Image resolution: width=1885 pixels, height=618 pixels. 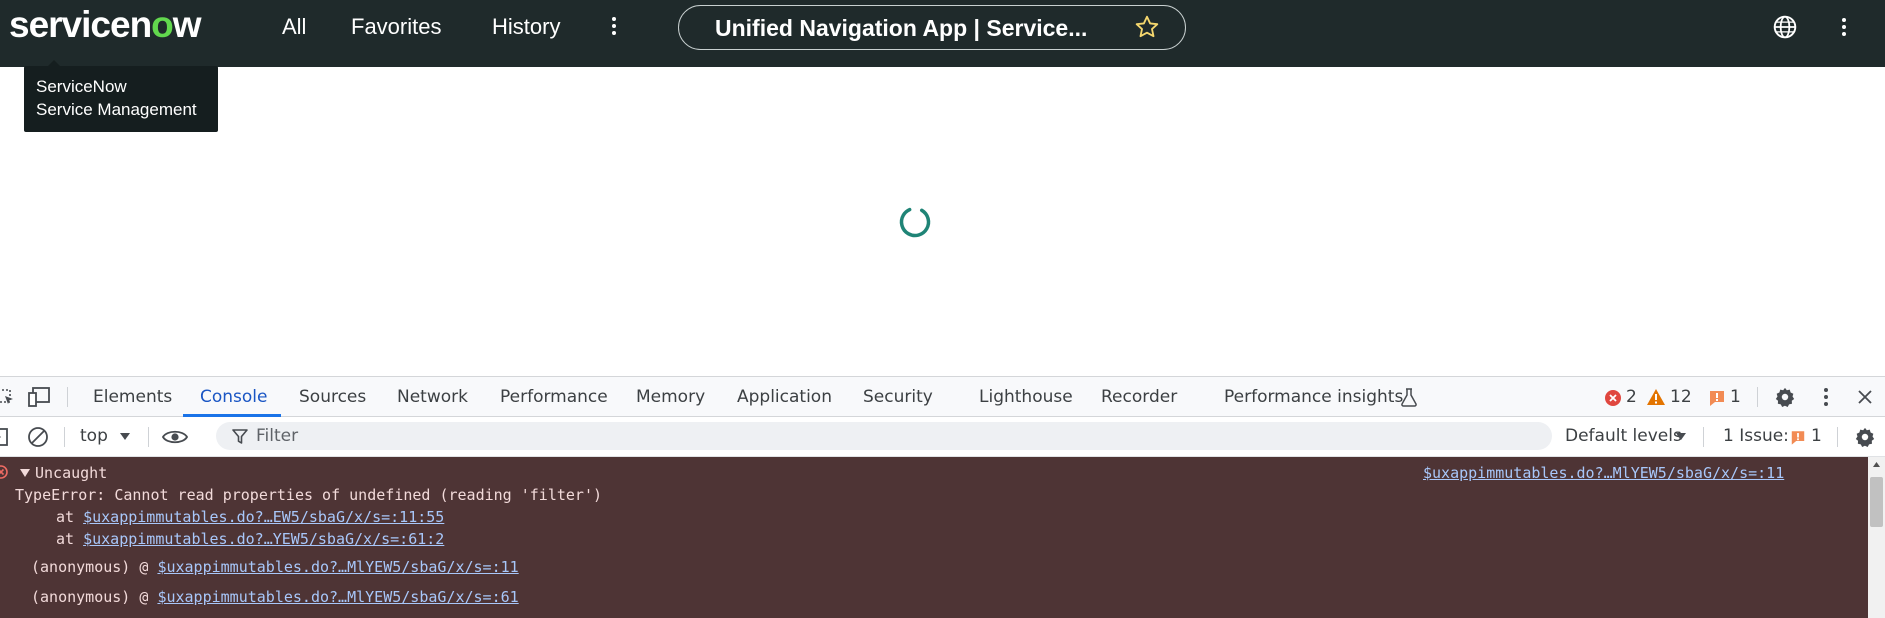 What do you see at coordinates (1409, 397) in the screenshot?
I see `flask-icon` at bounding box center [1409, 397].